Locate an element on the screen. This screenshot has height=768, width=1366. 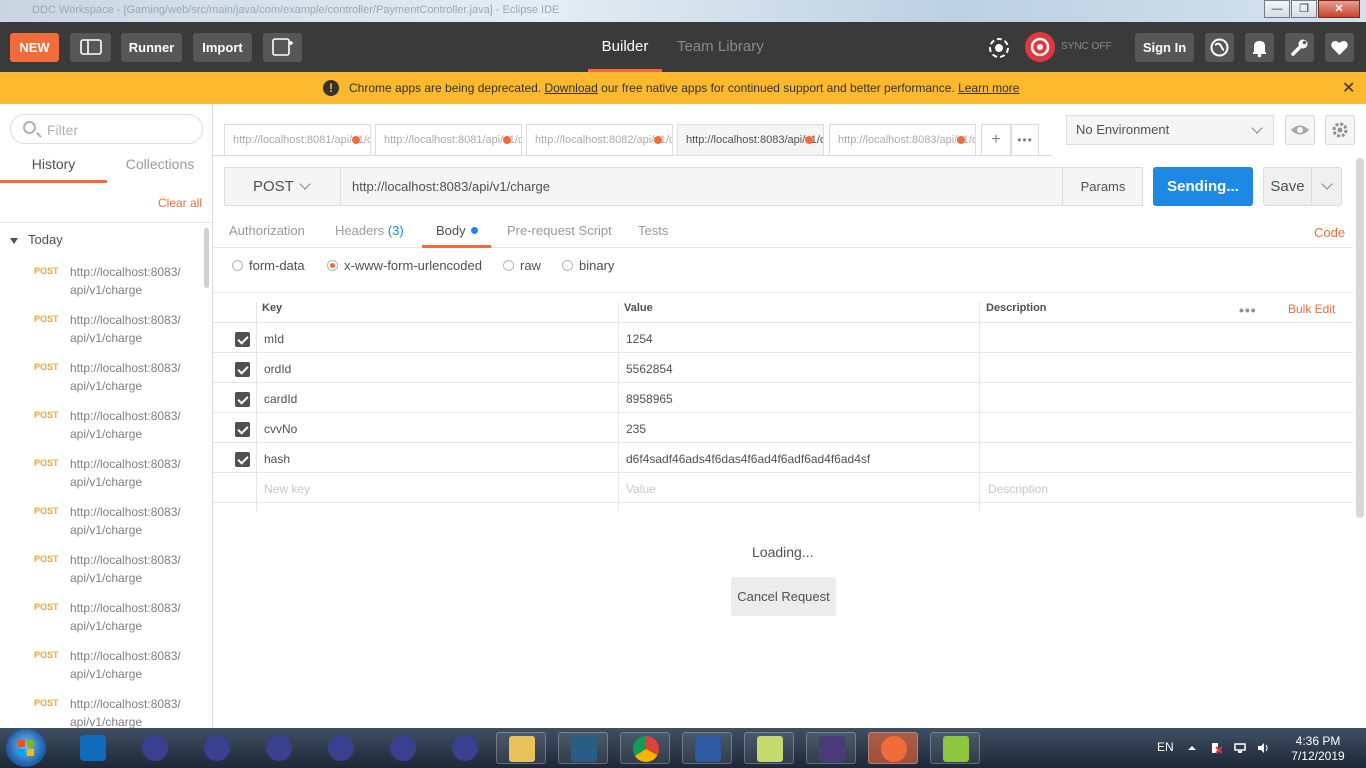
clear-all-link: Clear all is located at coordinates (180, 203).